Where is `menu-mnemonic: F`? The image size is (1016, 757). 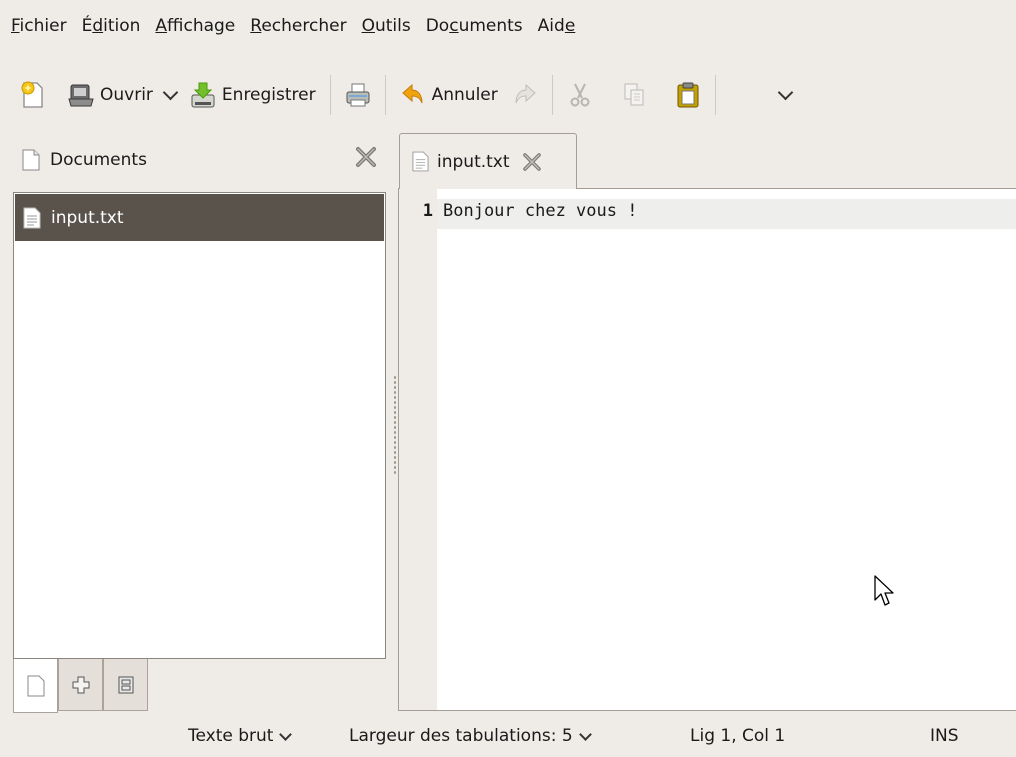
menu-mnemonic: F is located at coordinates (15, 26).